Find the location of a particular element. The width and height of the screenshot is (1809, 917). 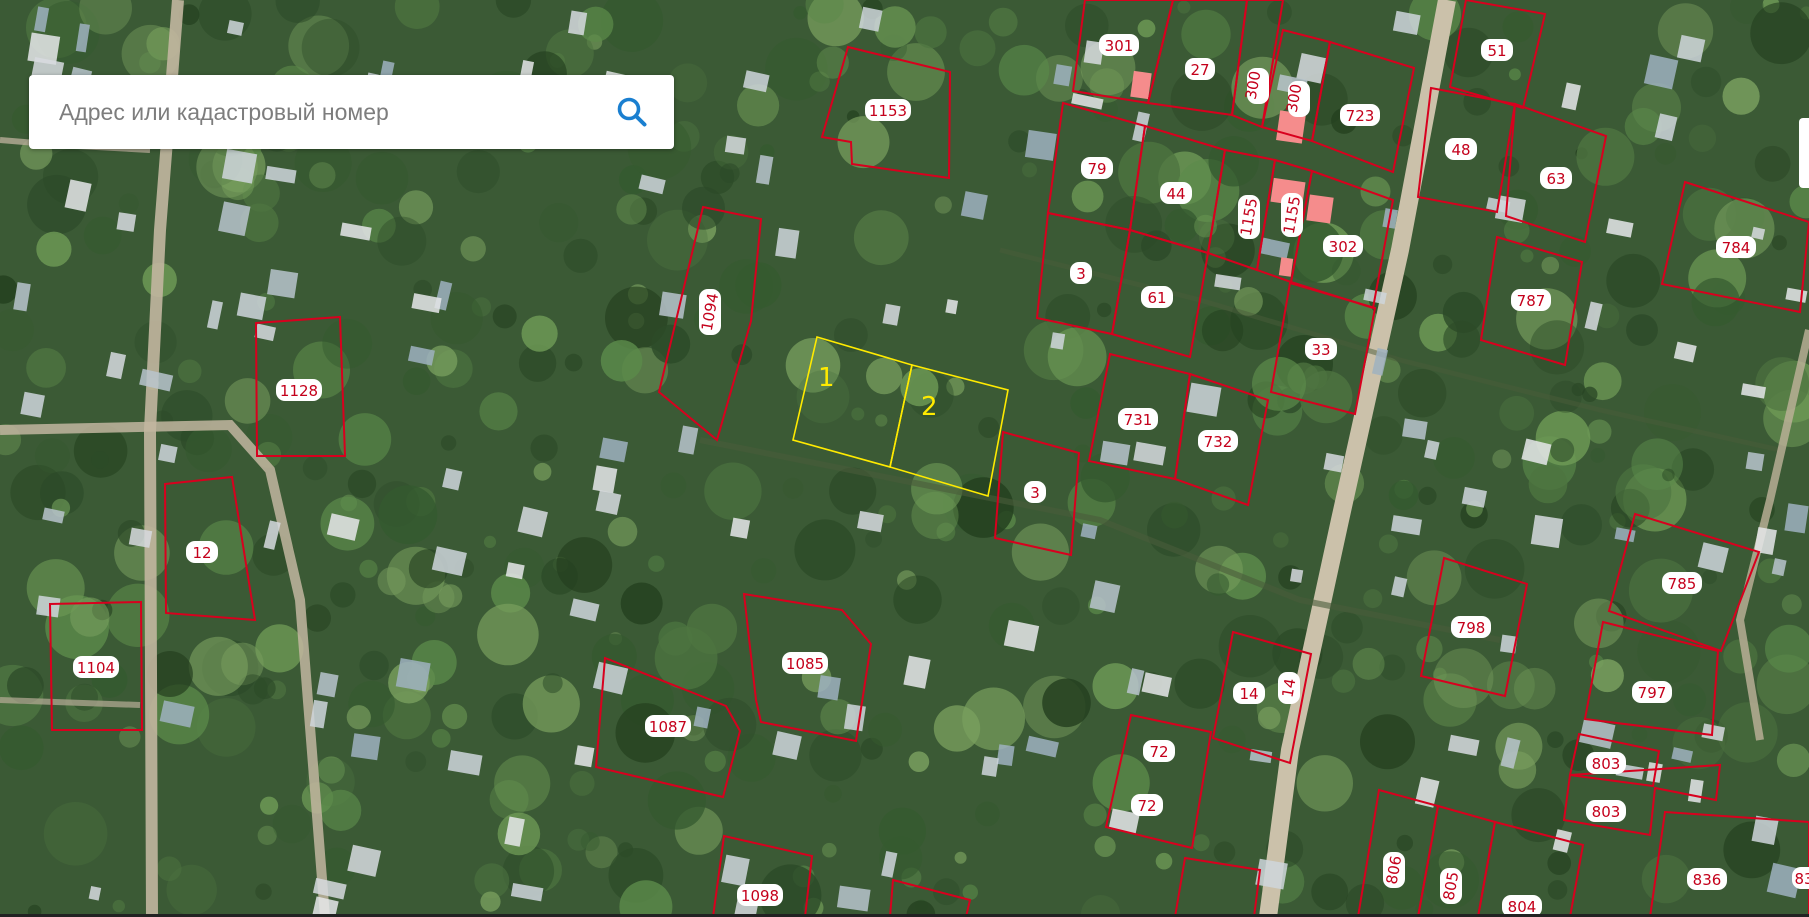

label-72b: 72 is located at coordinates (1147, 805).